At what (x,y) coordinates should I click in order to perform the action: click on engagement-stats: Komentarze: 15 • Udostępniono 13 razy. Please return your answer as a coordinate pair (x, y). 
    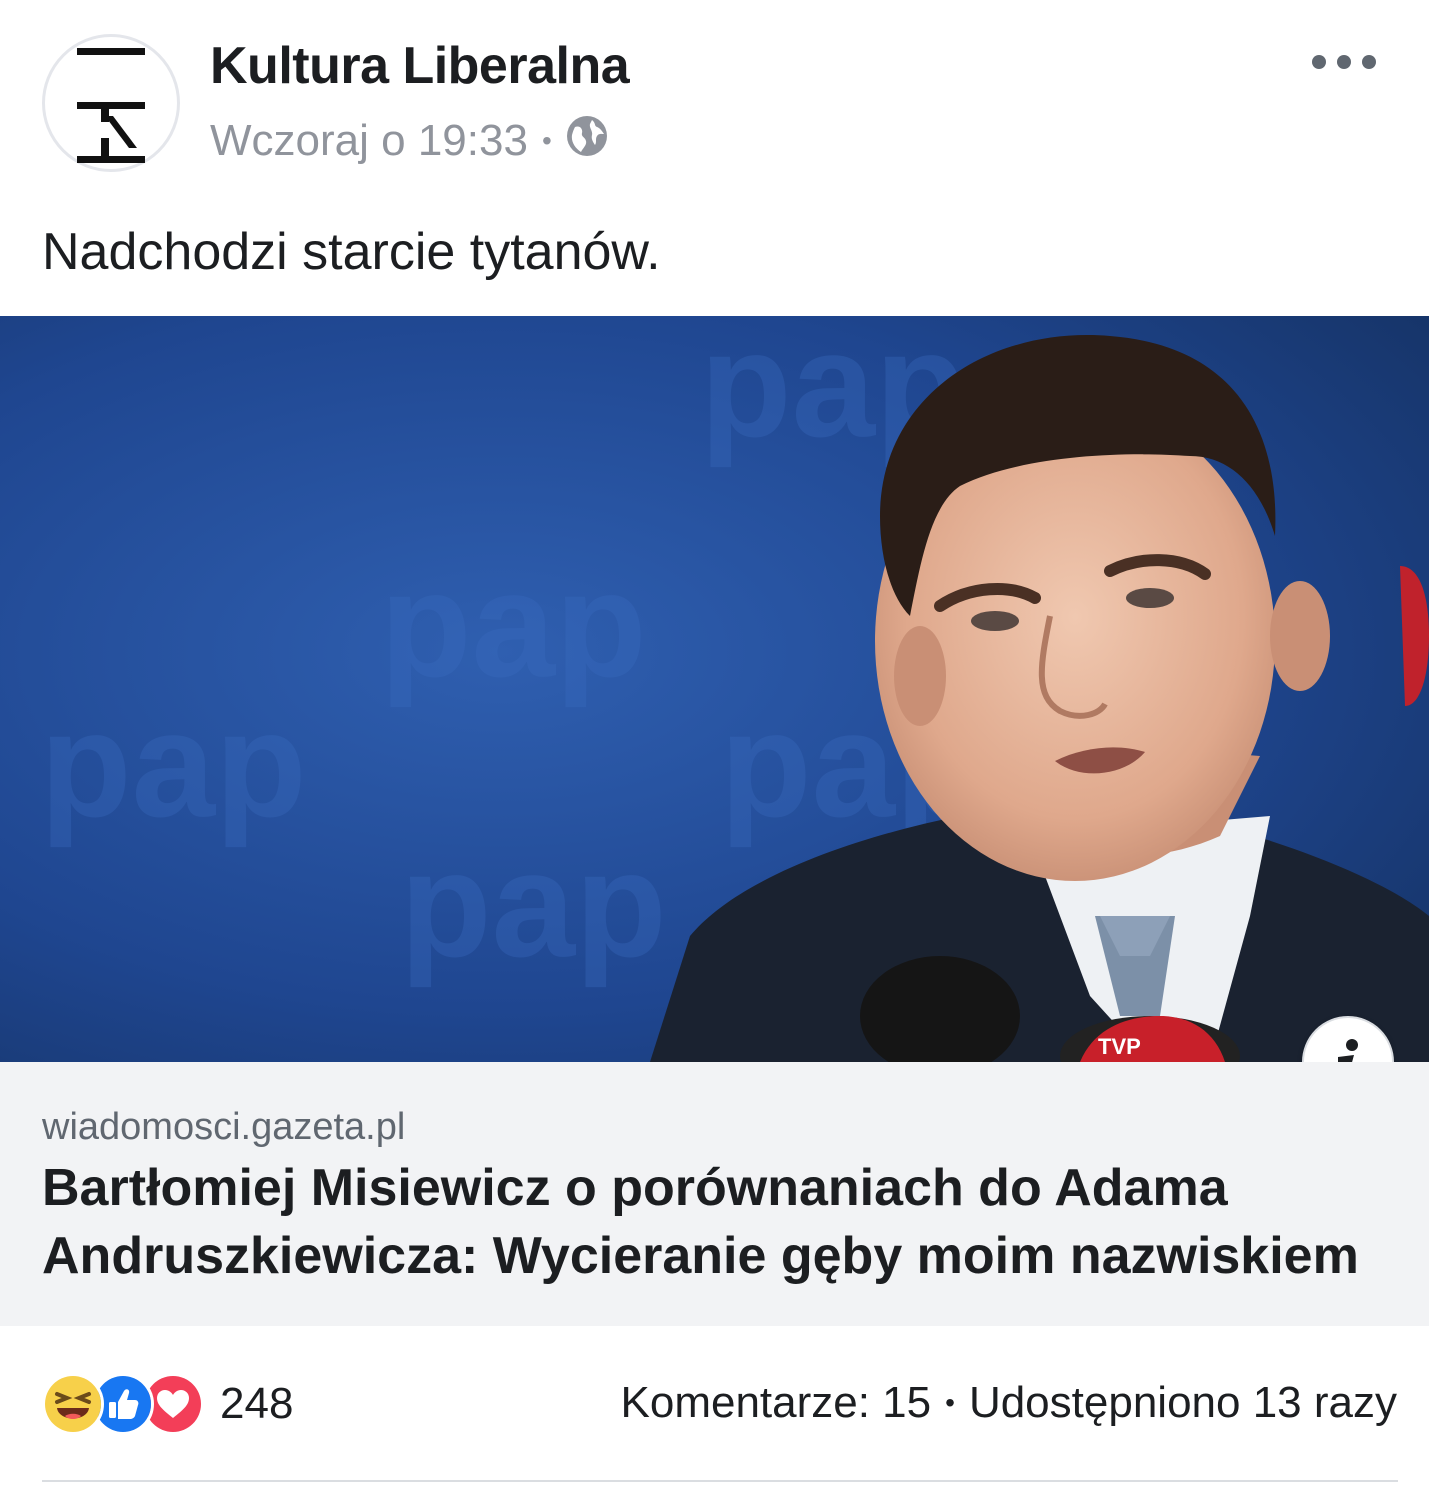
    Looking at the image, I should click on (1009, 1403).